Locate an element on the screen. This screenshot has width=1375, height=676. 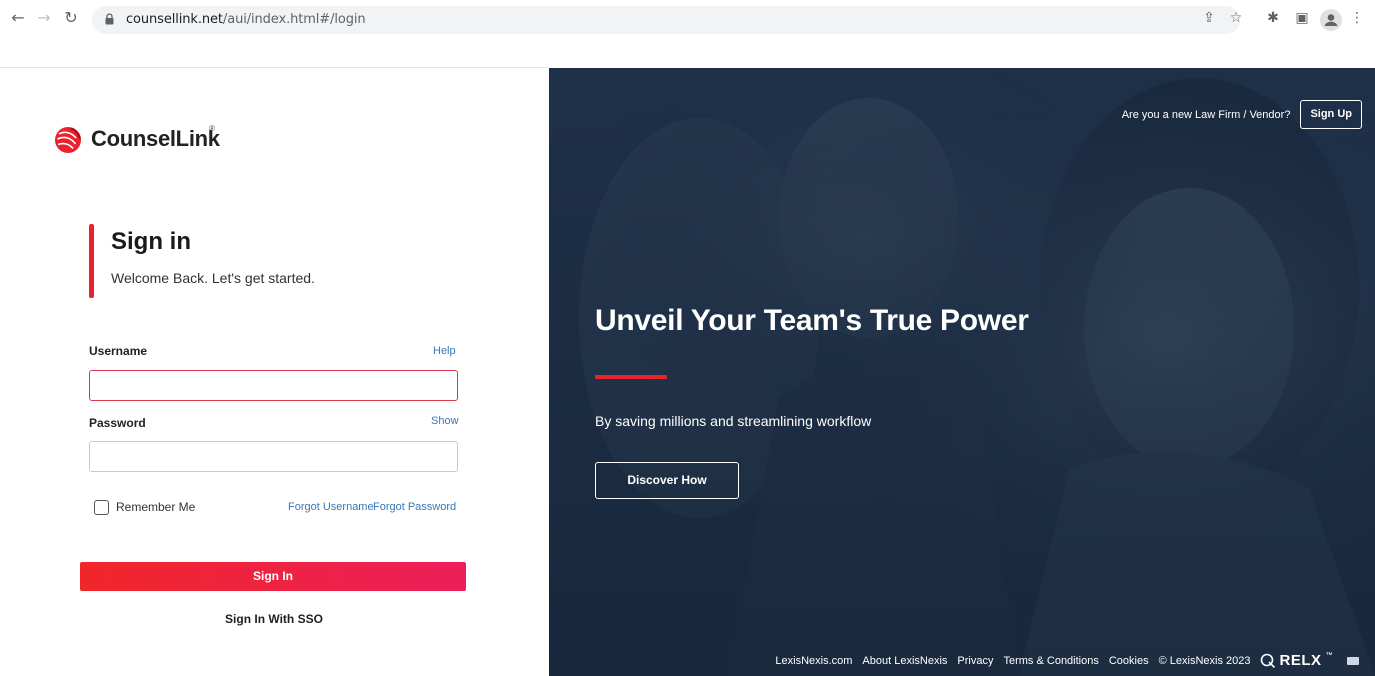
logo-registered-mark: ® is located at coordinates (212, 128).